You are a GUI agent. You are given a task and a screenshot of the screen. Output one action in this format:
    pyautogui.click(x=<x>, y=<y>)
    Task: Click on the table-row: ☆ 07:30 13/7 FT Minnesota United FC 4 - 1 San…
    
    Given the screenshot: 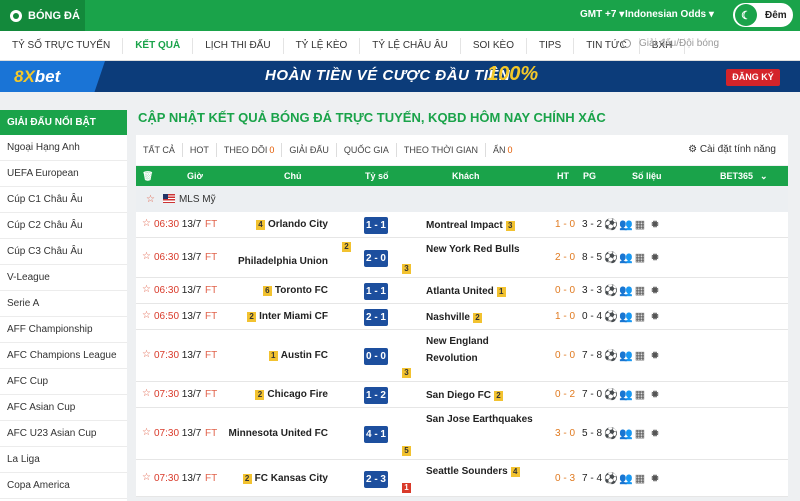 What is the action you would take?
    pyautogui.click(x=462, y=434)
    